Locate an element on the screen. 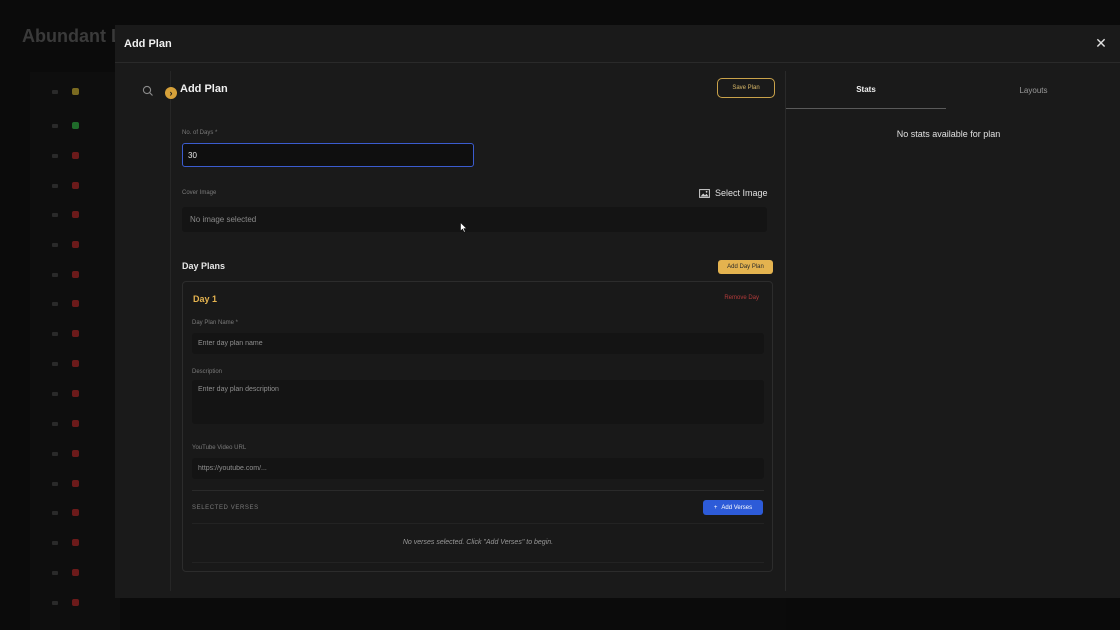 The width and height of the screenshot is (1120, 630). selected-verses-label: SELECTED VERSES is located at coordinates (225, 508).